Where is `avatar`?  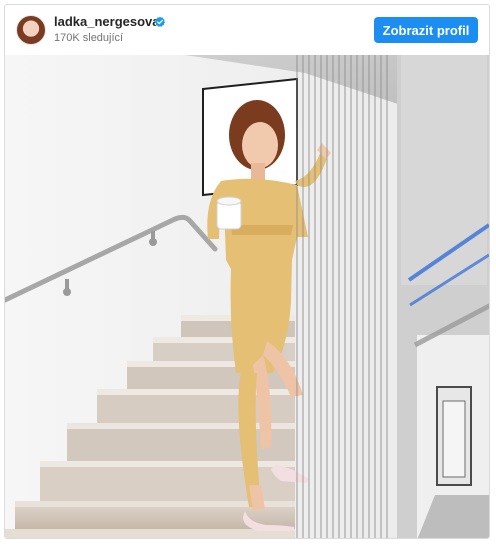 avatar is located at coordinates (31, 30).